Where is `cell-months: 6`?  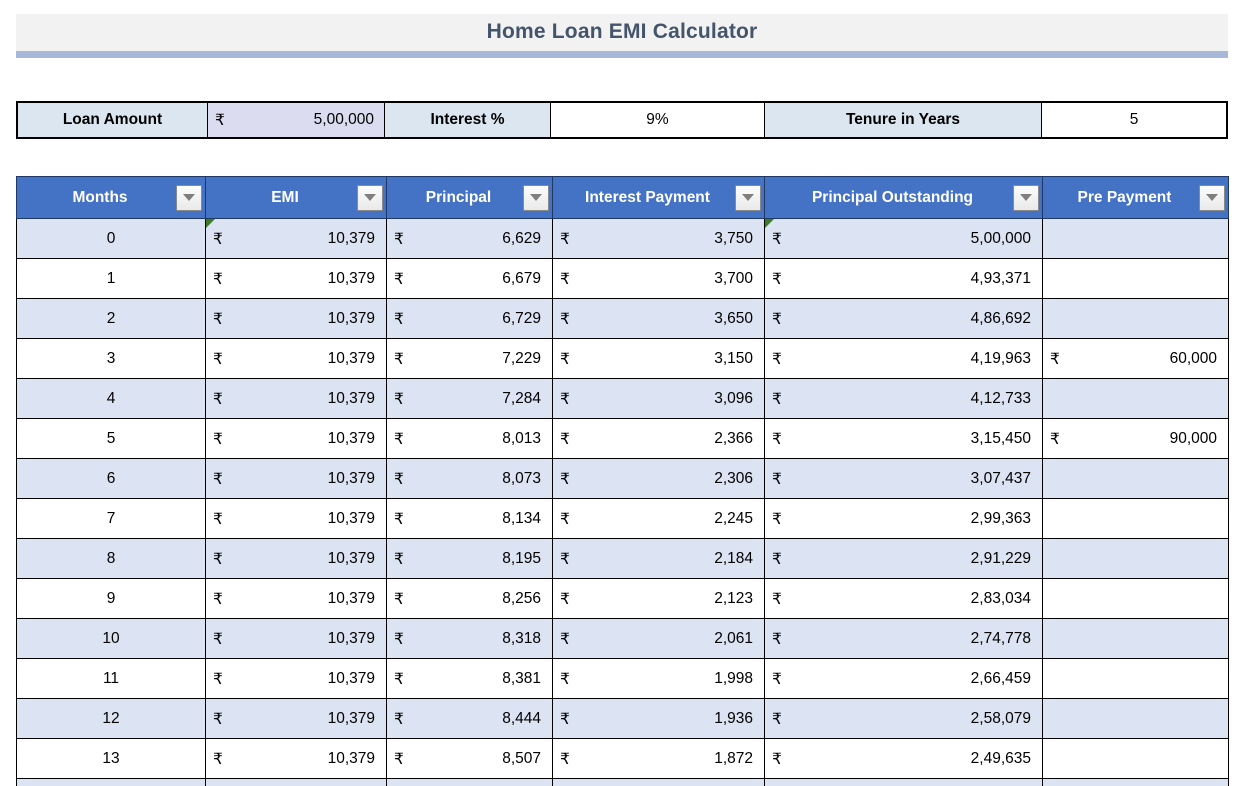 cell-months: 6 is located at coordinates (111, 478).